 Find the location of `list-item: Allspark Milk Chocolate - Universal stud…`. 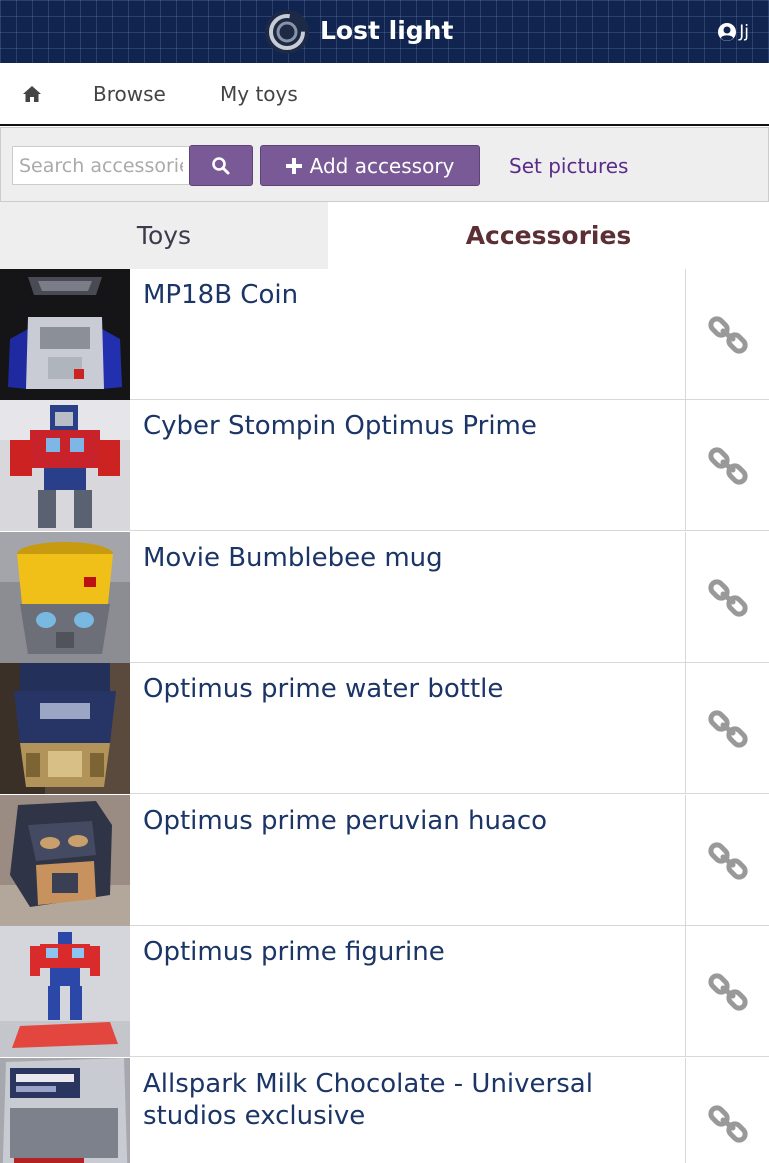

list-item: Allspark Milk Chocolate - Universal stud… is located at coordinates (384, 1110).